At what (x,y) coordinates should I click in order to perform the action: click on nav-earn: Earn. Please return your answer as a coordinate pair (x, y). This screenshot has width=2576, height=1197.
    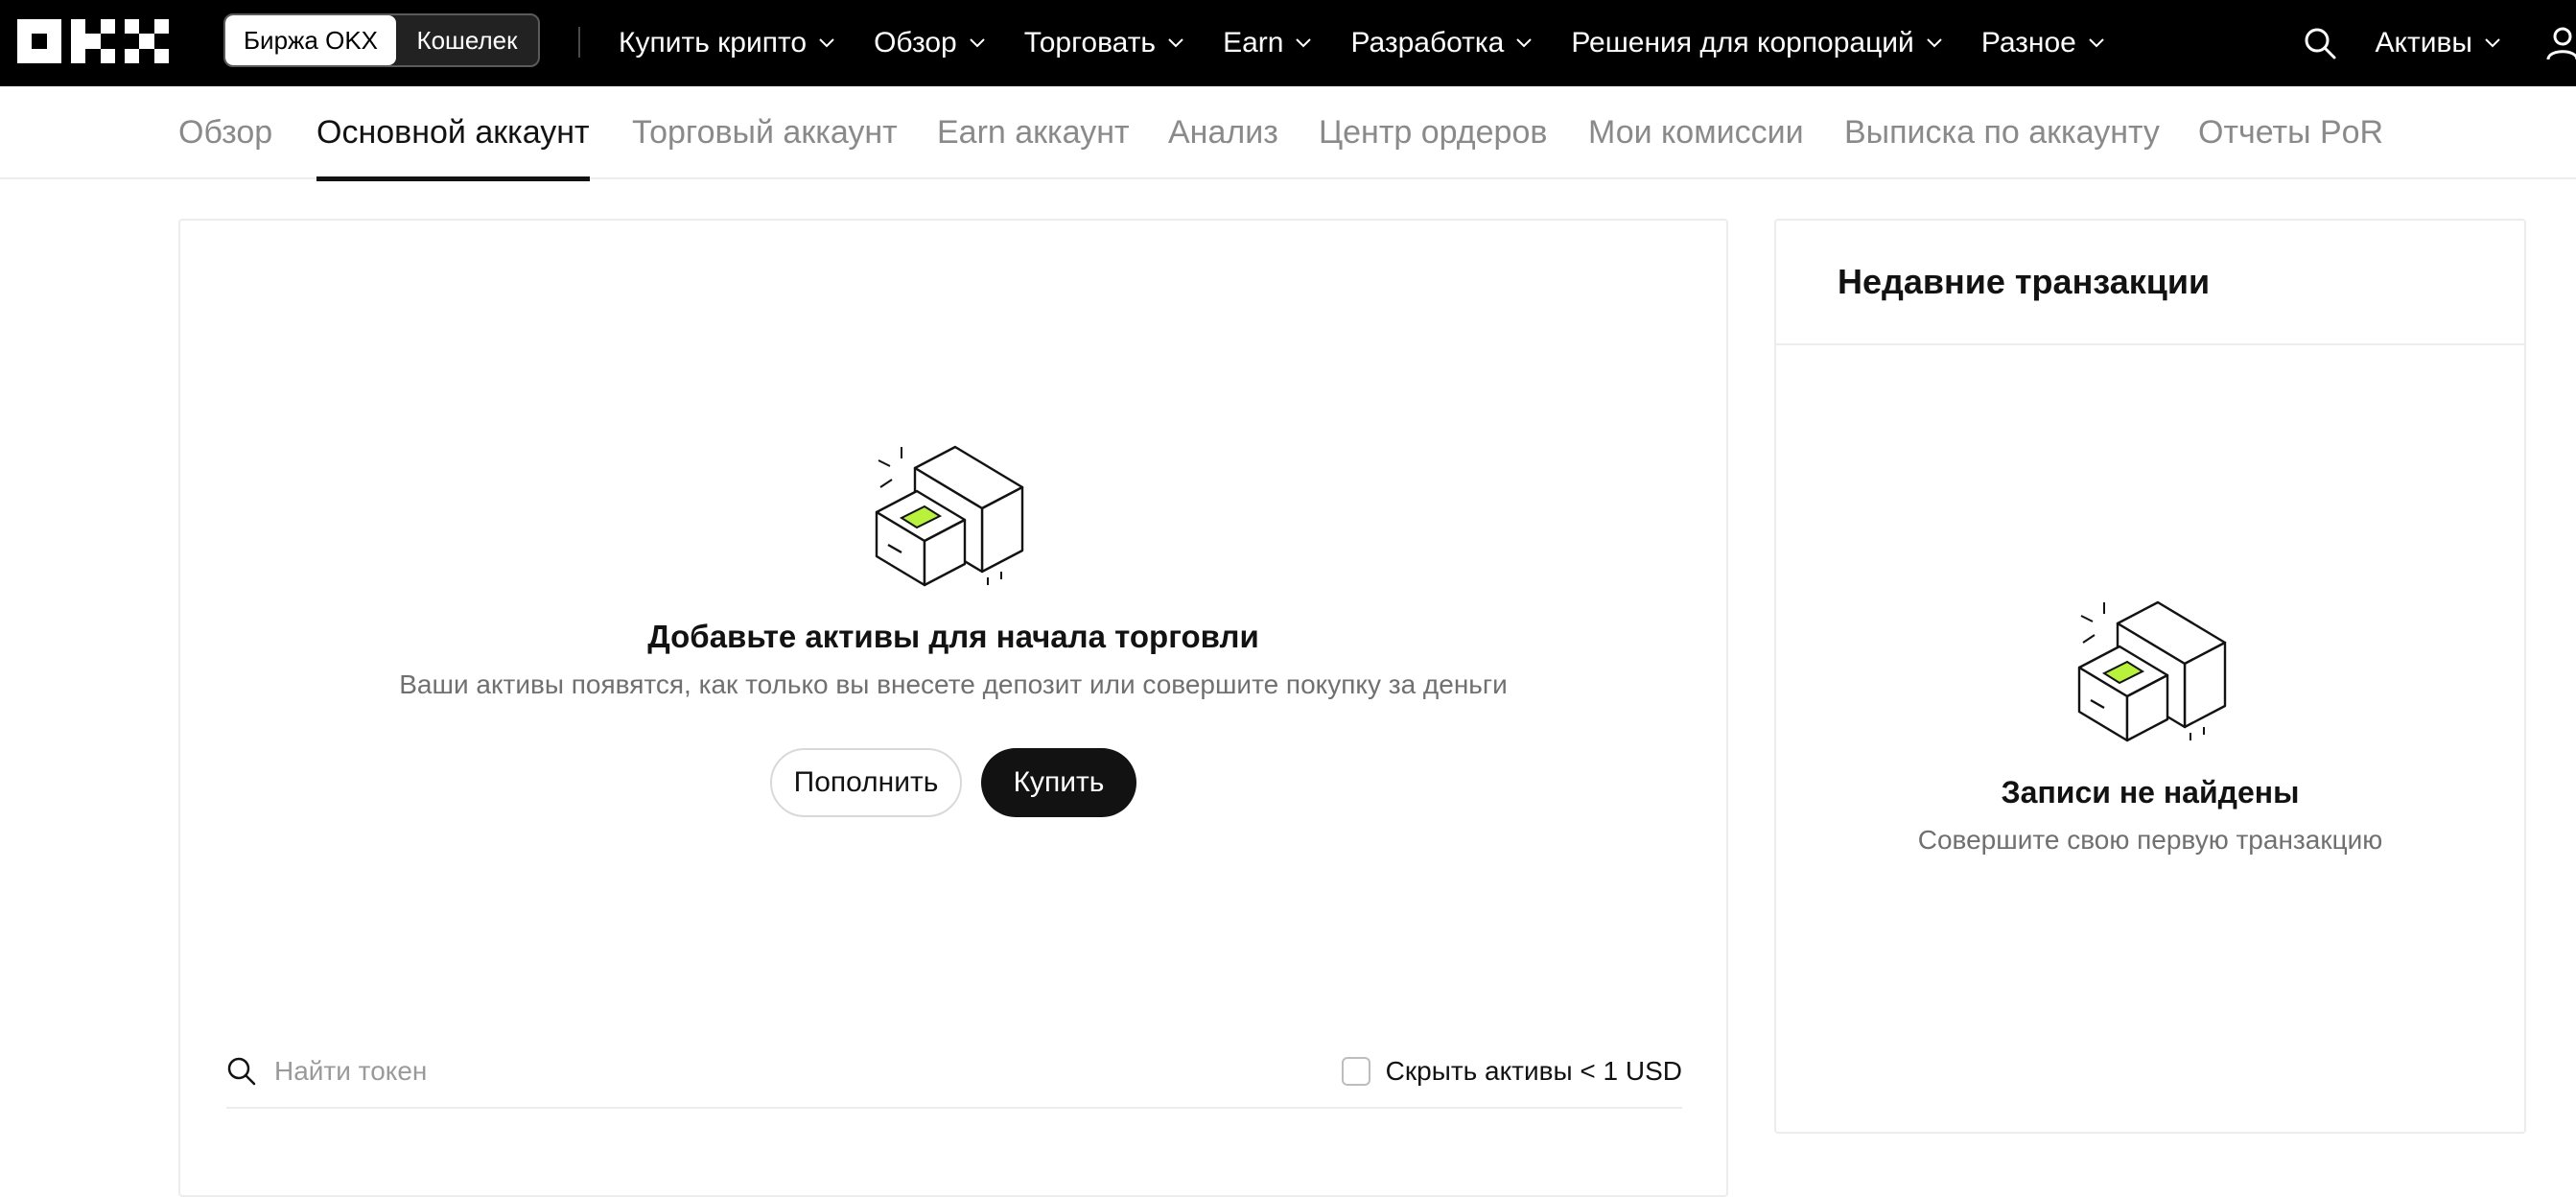
    Looking at the image, I should click on (1267, 43).